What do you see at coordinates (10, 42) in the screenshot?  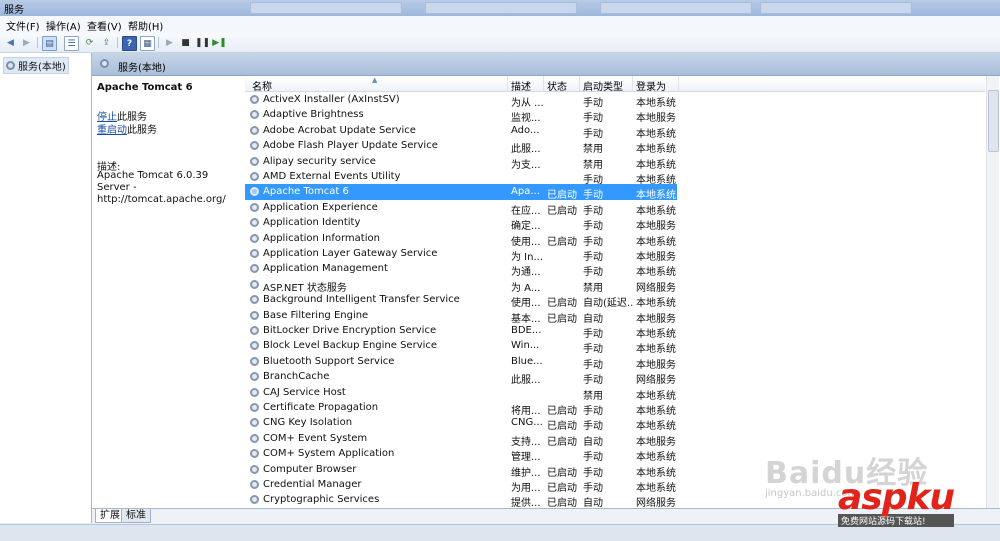 I see `back-arrow-icon: ◀` at bounding box center [10, 42].